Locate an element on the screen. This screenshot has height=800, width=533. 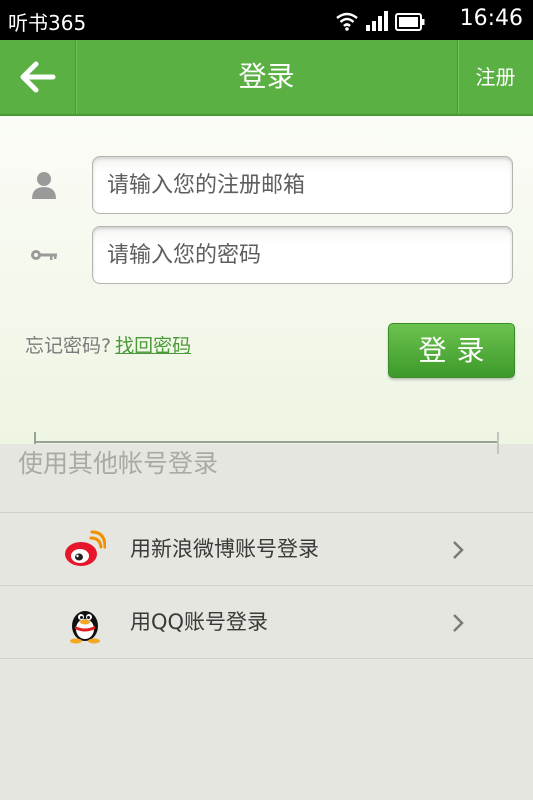
back-arrow-icon is located at coordinates (37, 77).